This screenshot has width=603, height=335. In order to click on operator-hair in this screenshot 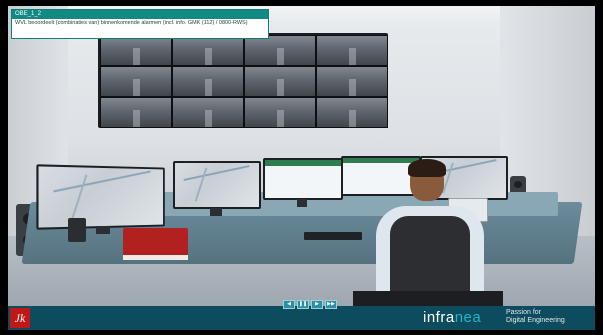, I will do `click(427, 168)`.